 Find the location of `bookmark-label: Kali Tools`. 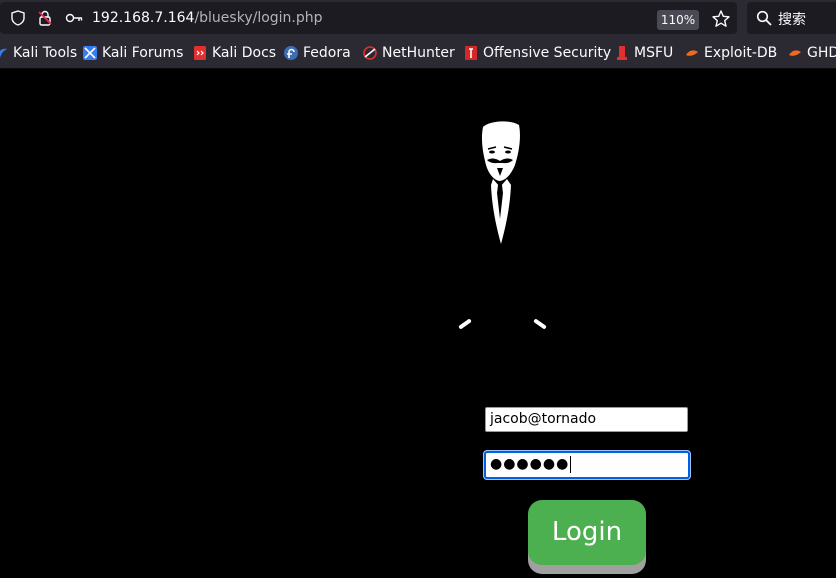

bookmark-label: Kali Tools is located at coordinates (45, 53).